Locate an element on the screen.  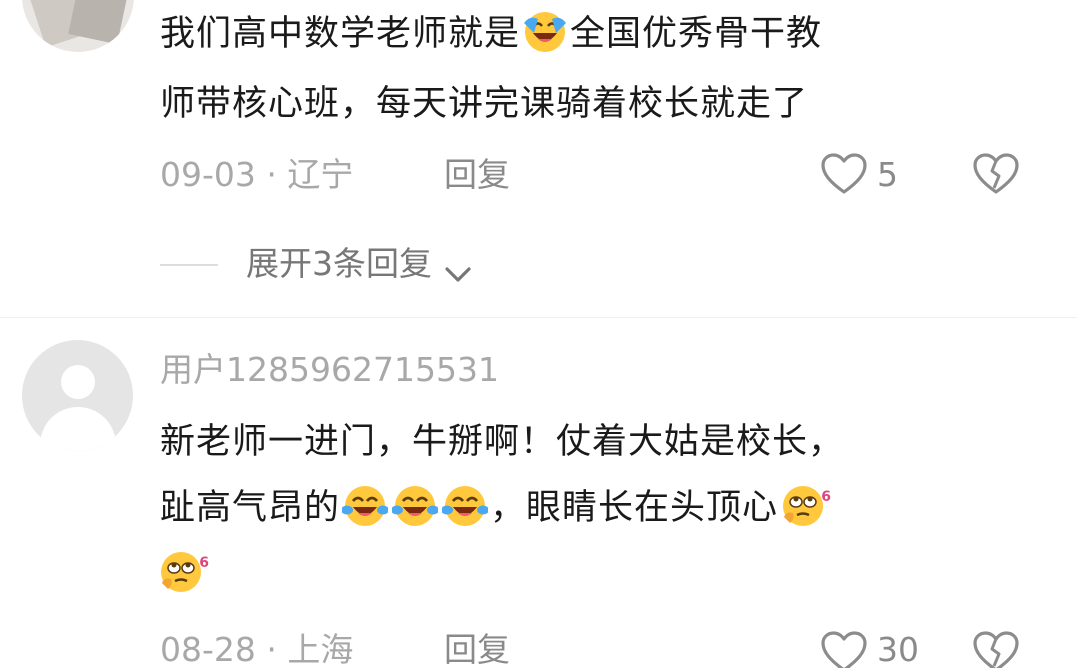
comment-text: 我们高中数学老师就是 is located at coordinates (340, 34).